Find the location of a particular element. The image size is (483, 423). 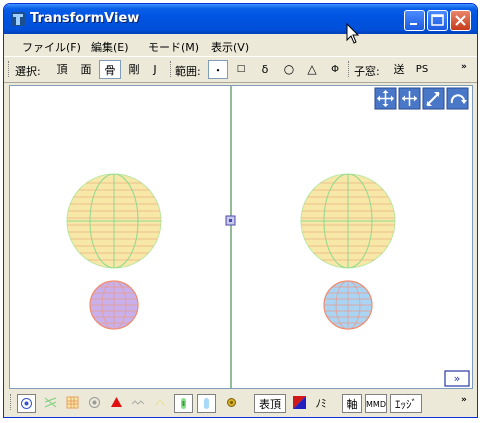

select-label: 選択: is located at coordinates (28, 71).